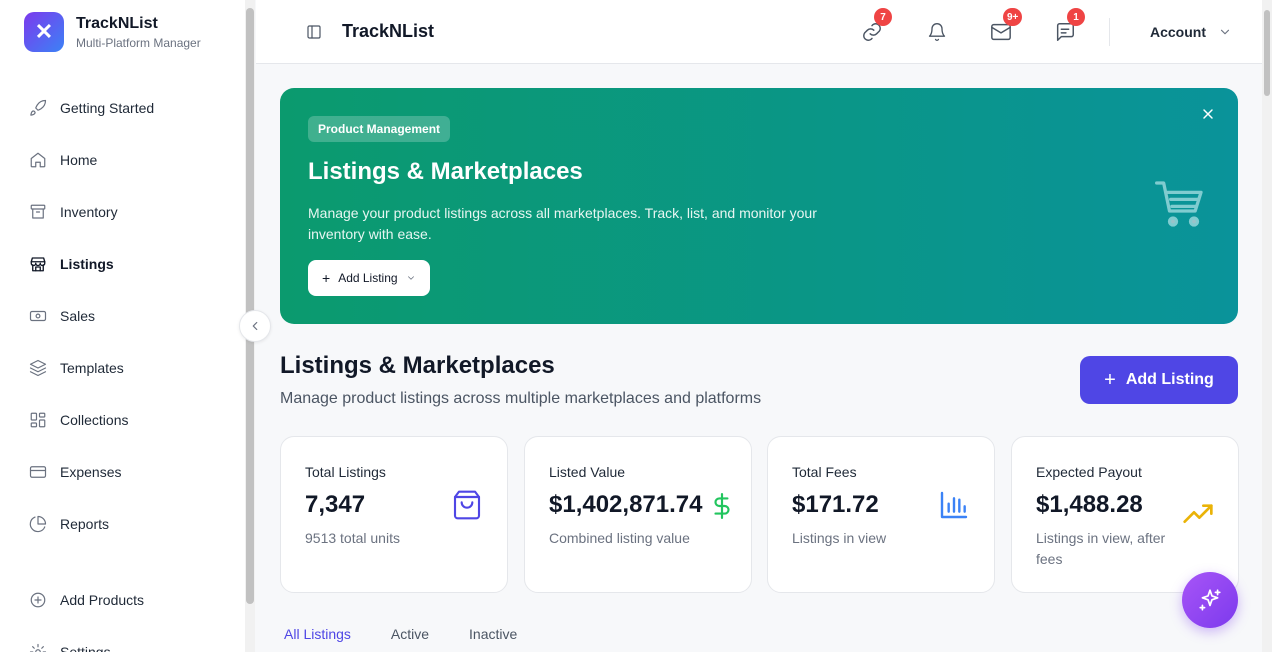  What do you see at coordinates (493, 634) in the screenshot?
I see `tab-inactive: Inactive` at bounding box center [493, 634].